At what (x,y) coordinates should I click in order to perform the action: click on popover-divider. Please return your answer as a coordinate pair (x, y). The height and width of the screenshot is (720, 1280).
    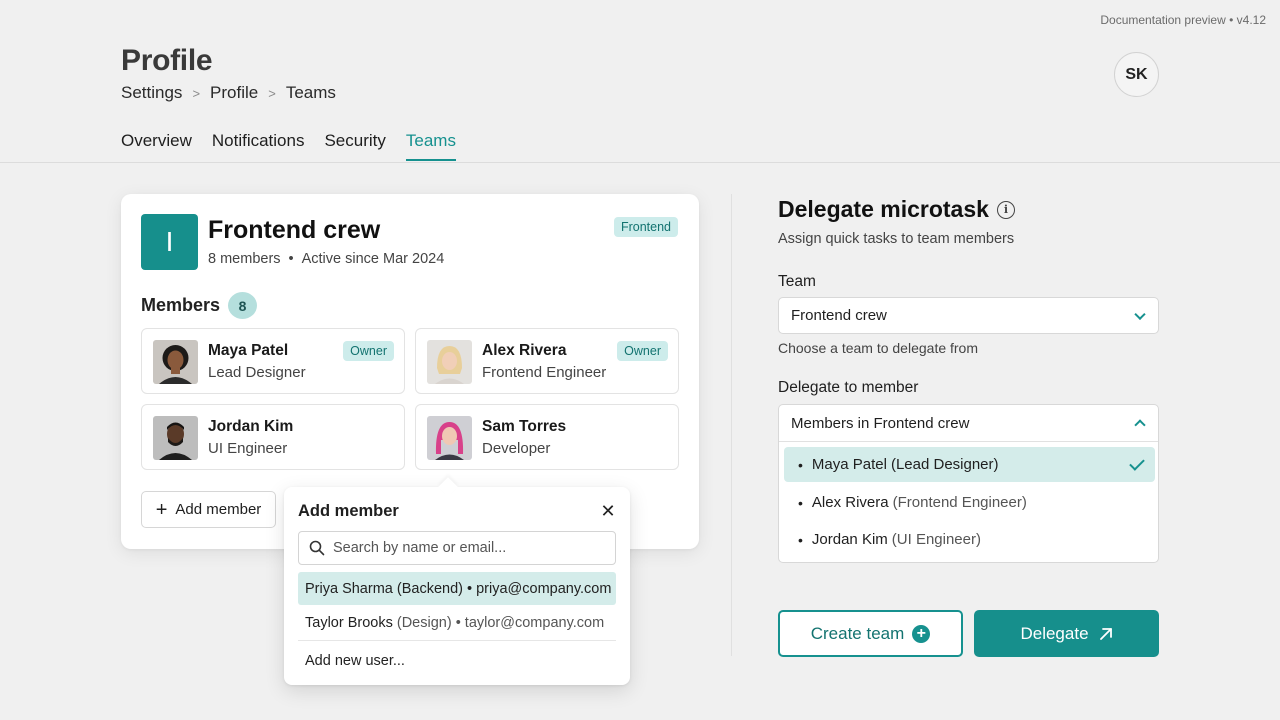
    Looking at the image, I should click on (457, 640).